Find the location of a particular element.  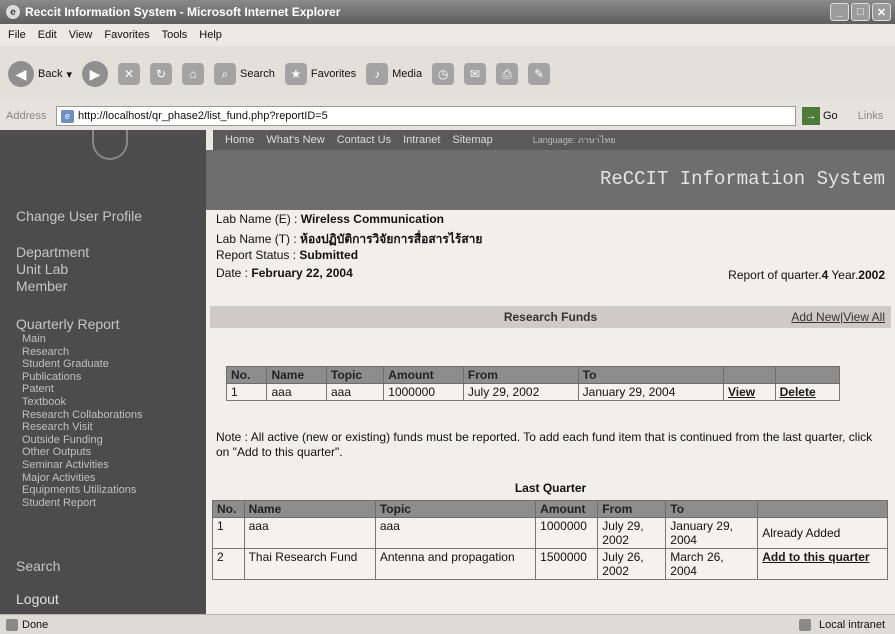

menu-help: Help is located at coordinates (210, 35).